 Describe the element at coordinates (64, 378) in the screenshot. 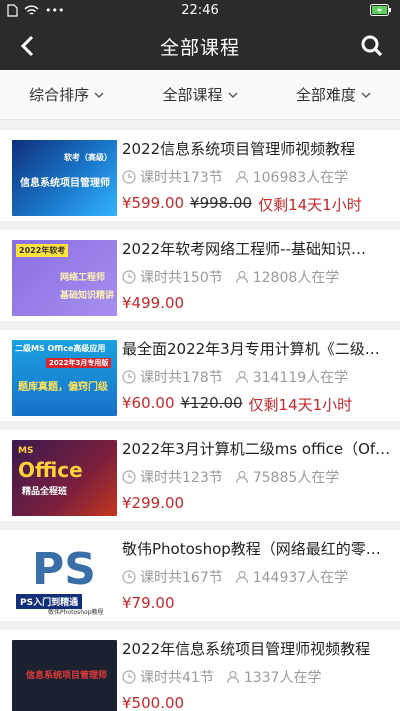

I see `course-thumbnail: 二级MS Office高级应用 2022年3月专用版 题库真题，偏窍门级` at that location.